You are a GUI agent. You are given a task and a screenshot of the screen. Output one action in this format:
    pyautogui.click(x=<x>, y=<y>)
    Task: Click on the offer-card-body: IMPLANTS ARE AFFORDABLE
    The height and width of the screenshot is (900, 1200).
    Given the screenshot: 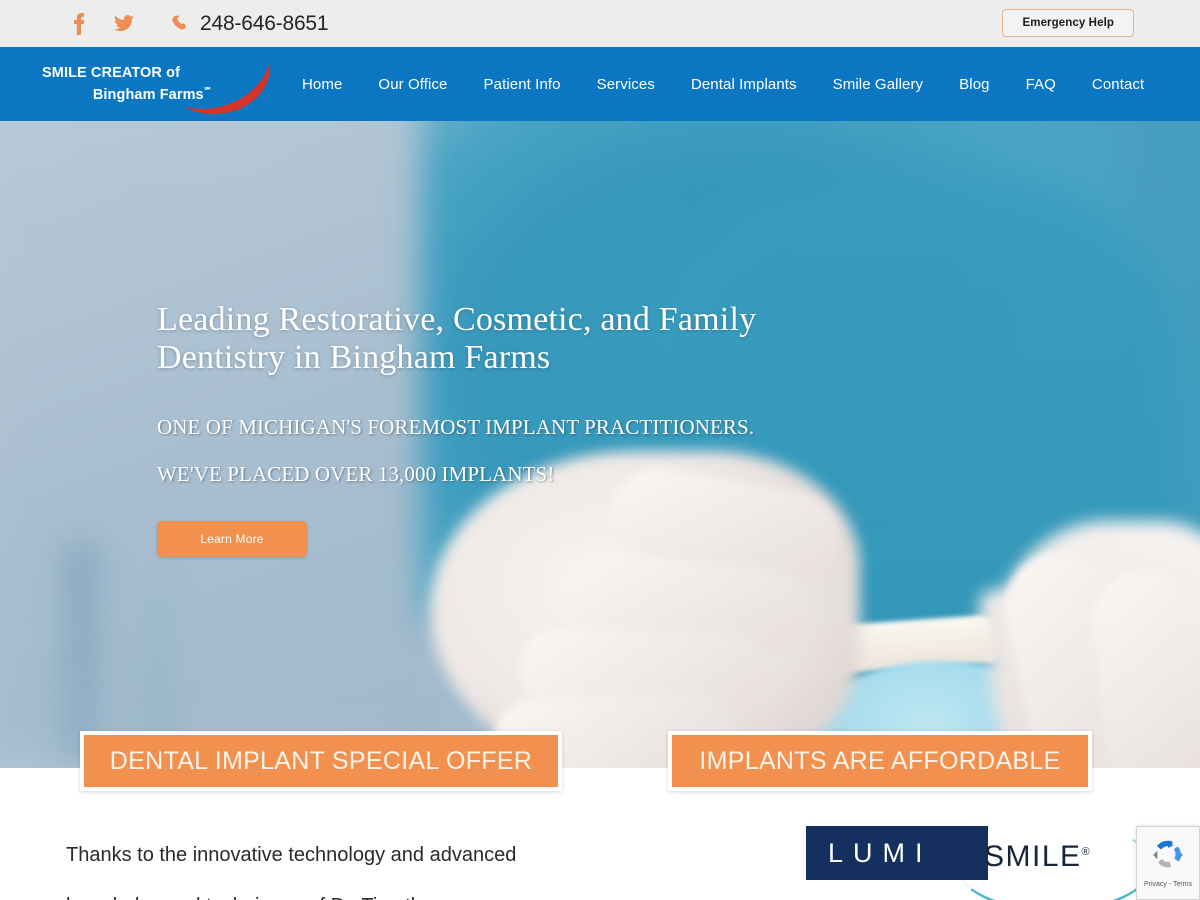 What is the action you would take?
    pyautogui.click(x=880, y=761)
    